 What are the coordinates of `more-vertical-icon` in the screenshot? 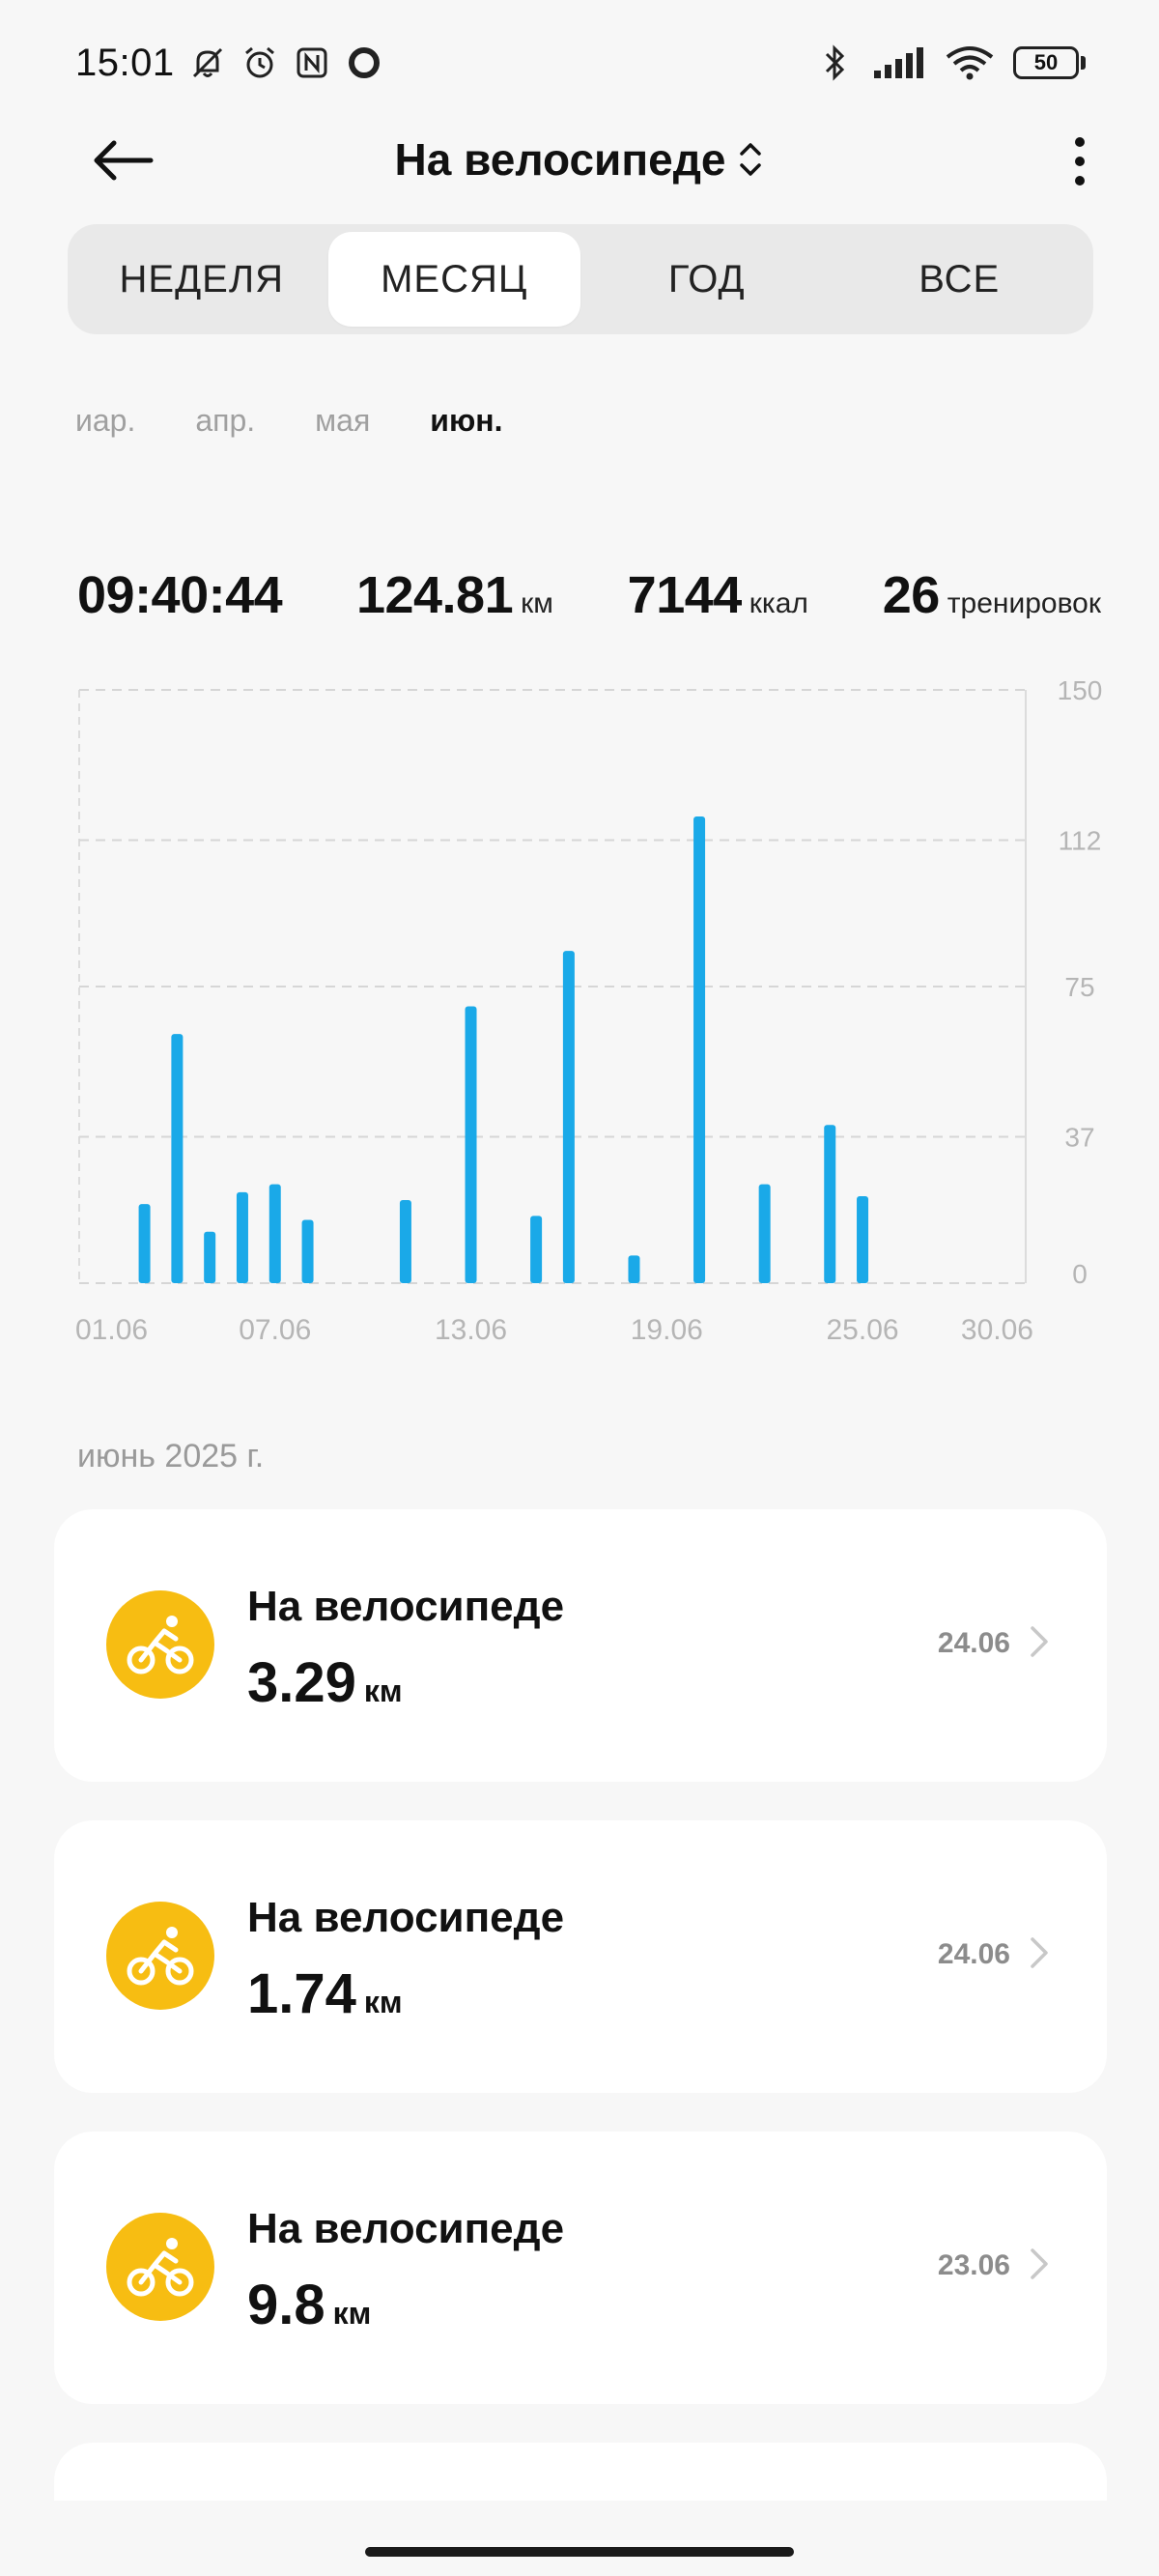 It's located at (1080, 162).